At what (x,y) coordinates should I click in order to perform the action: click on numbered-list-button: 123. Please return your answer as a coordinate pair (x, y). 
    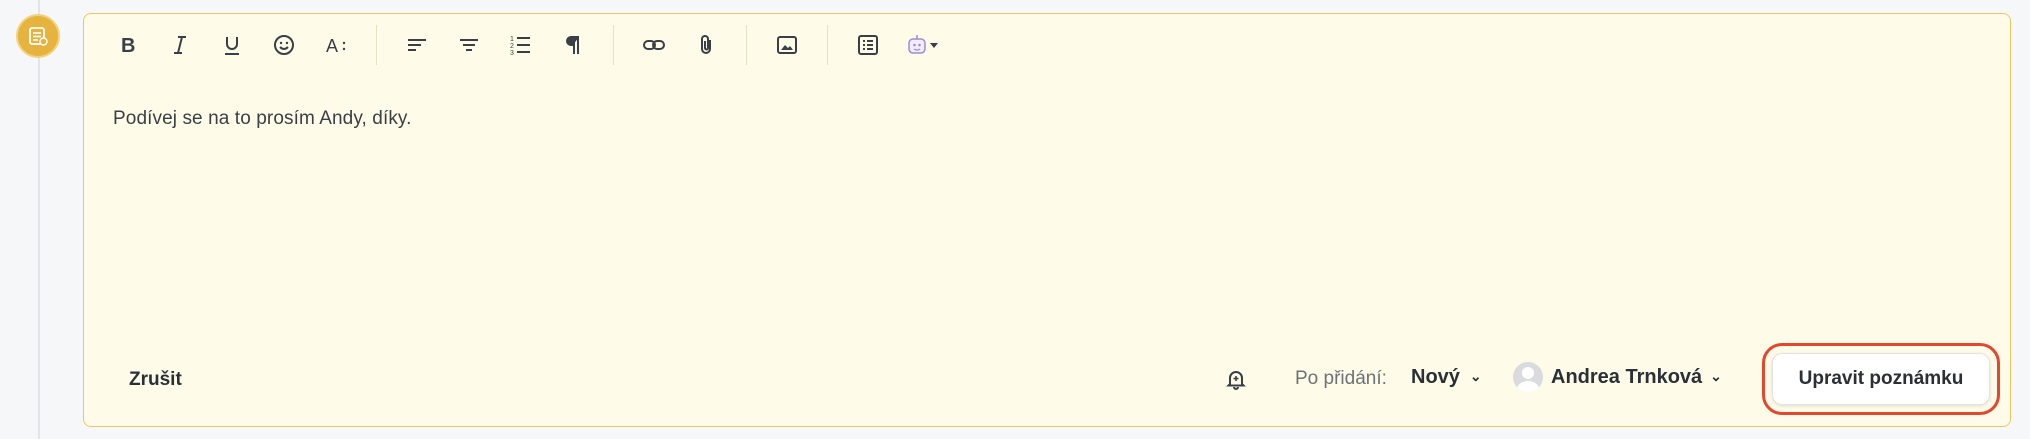
    Looking at the image, I should click on (521, 45).